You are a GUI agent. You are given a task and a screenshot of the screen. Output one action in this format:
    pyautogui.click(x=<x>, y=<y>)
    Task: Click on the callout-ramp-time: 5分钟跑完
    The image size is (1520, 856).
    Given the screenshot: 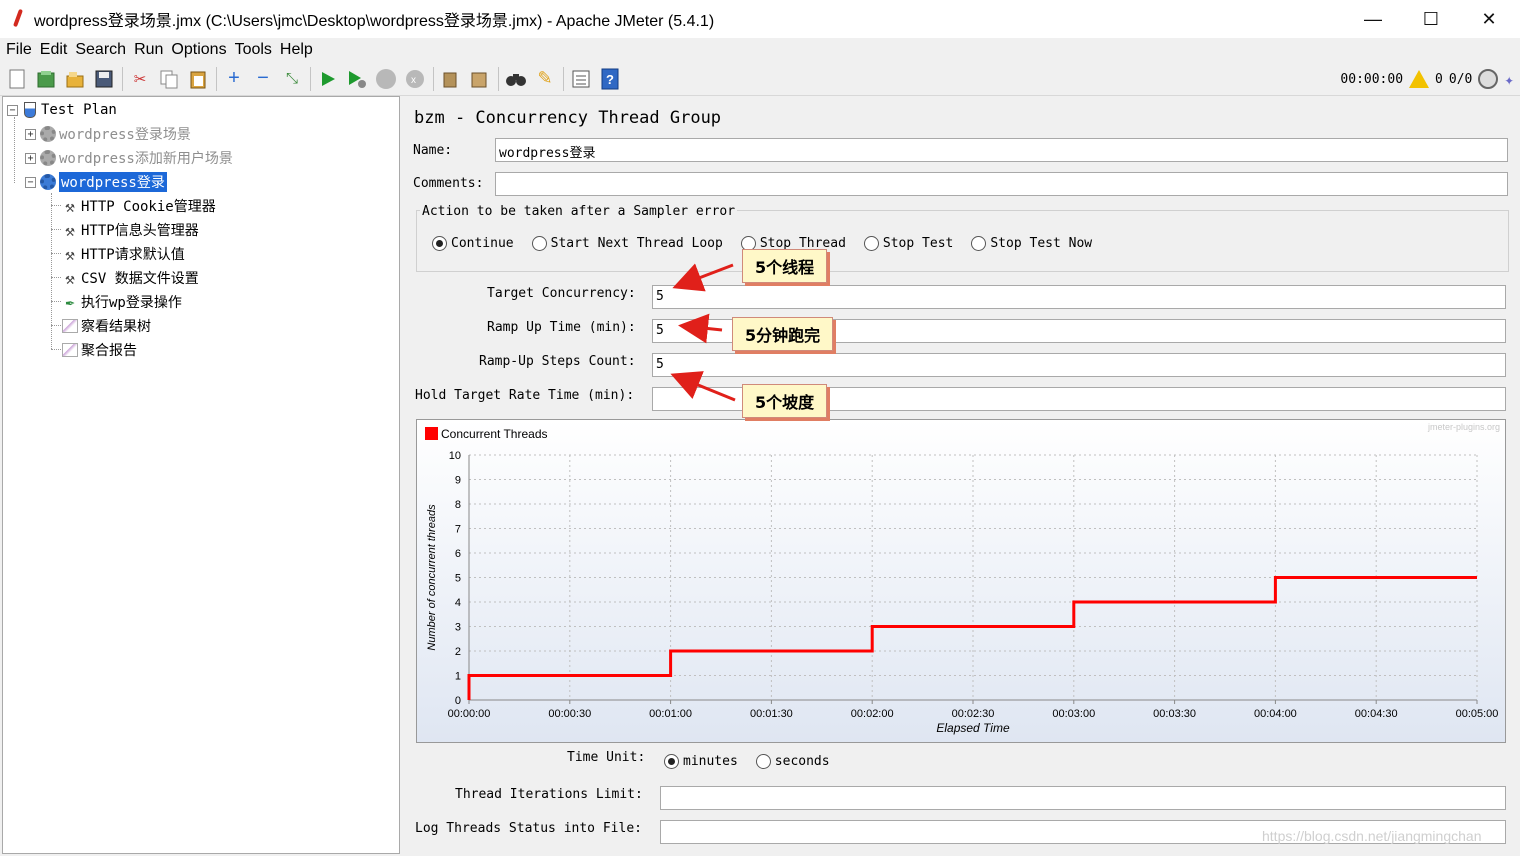 What is the action you would take?
    pyautogui.click(x=783, y=334)
    